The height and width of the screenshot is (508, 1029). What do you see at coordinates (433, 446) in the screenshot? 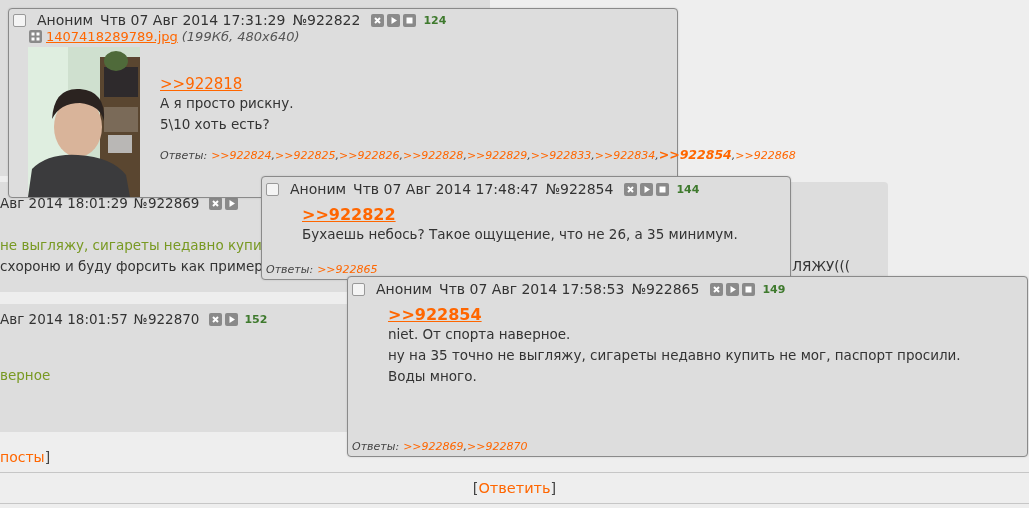
I see `reply-link: >>922869` at bounding box center [433, 446].